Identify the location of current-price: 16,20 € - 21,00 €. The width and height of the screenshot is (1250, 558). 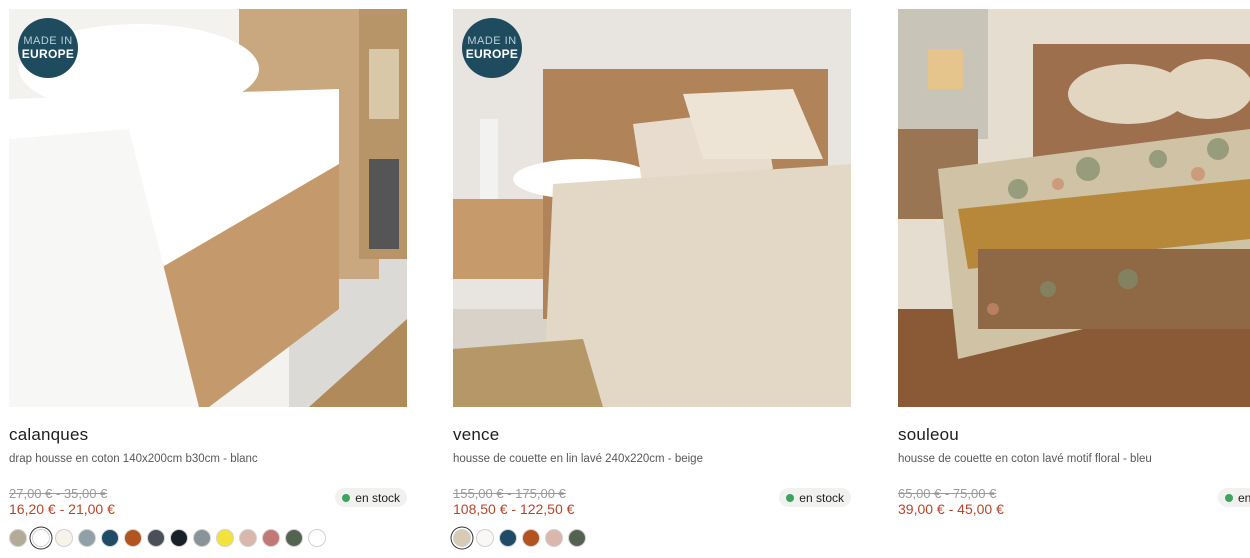
(62, 509).